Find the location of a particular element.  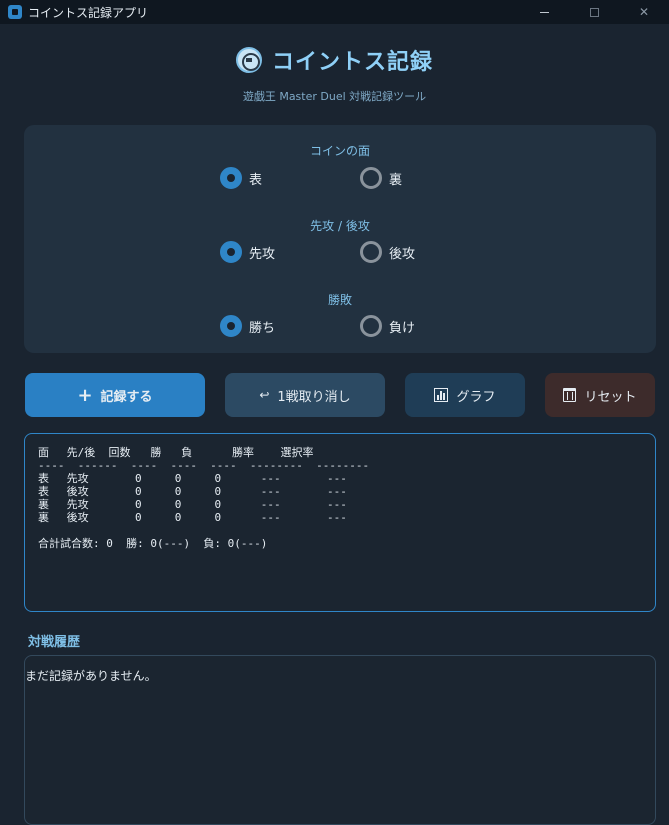

radio-coin-face-heads: 表 is located at coordinates (241, 178).